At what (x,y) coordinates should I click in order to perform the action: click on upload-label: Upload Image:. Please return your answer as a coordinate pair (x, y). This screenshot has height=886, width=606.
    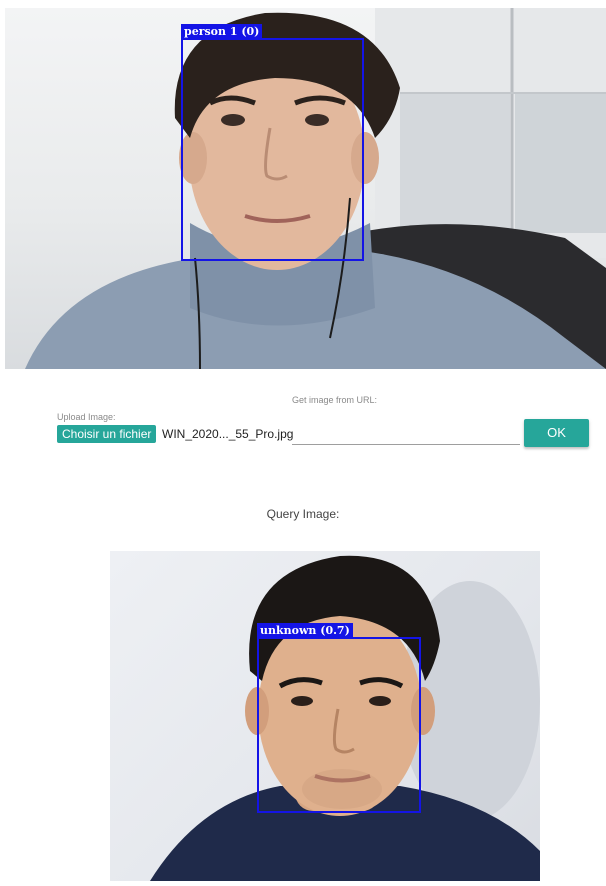
    Looking at the image, I should click on (86, 417).